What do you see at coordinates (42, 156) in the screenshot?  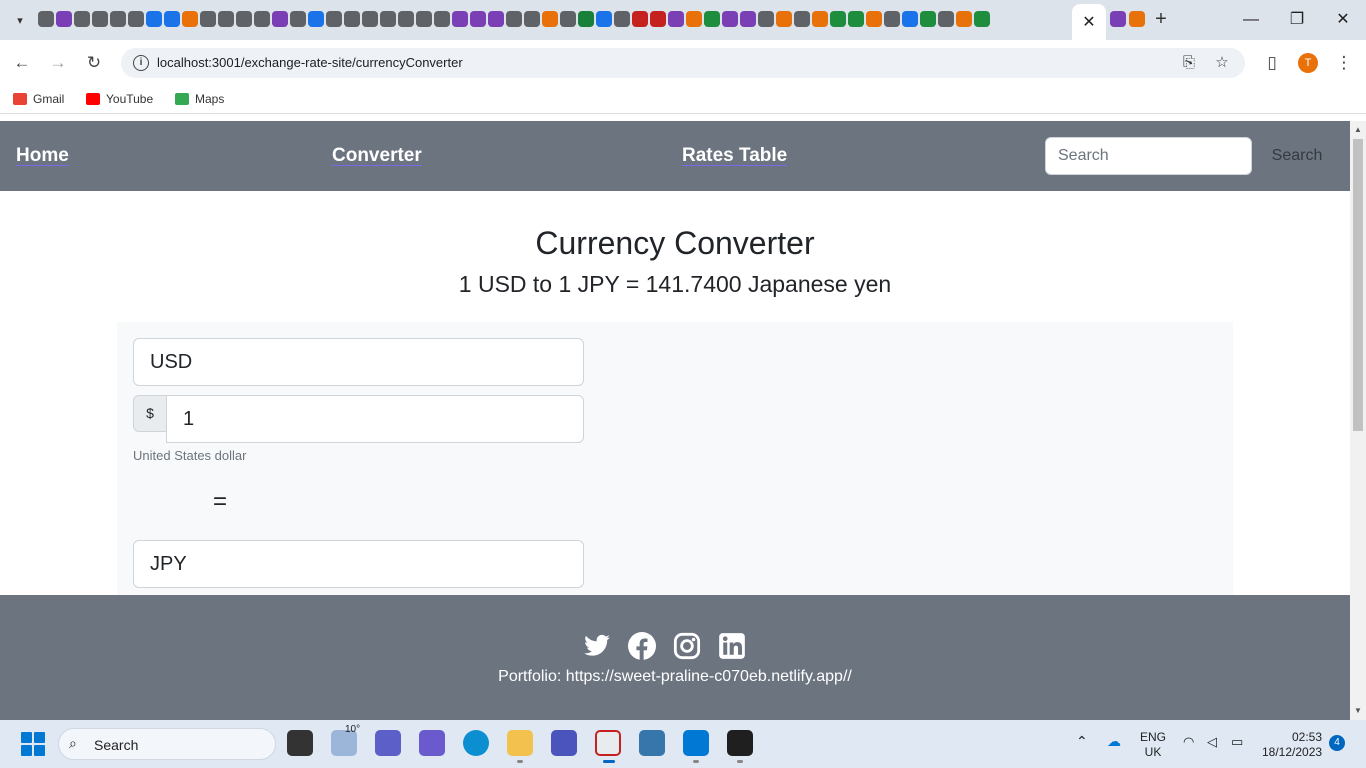 I see `nav-home-link: Home` at bounding box center [42, 156].